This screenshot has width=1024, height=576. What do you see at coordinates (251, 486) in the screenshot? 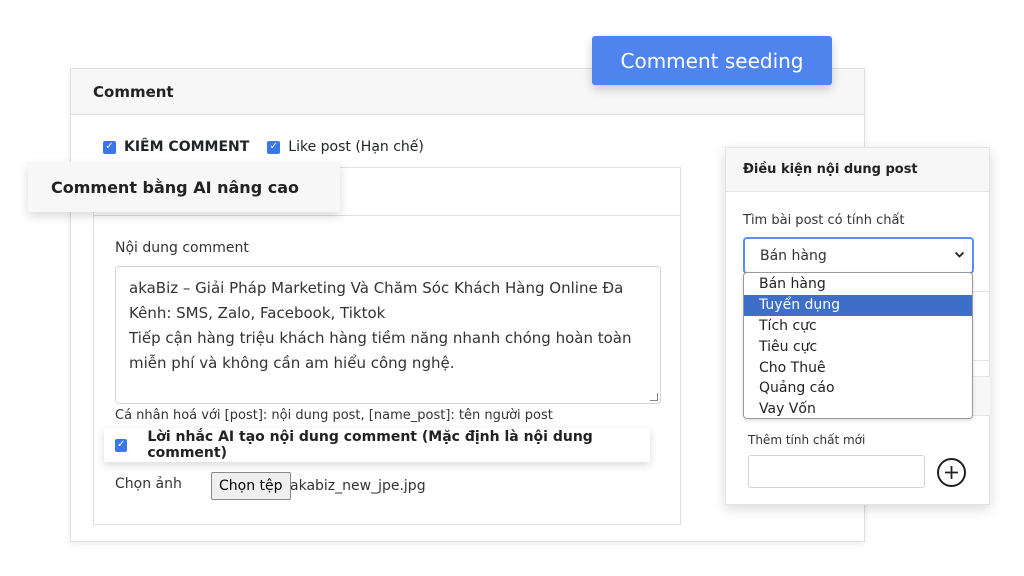
I see `choose-file-button: Chọn tệp` at bounding box center [251, 486].